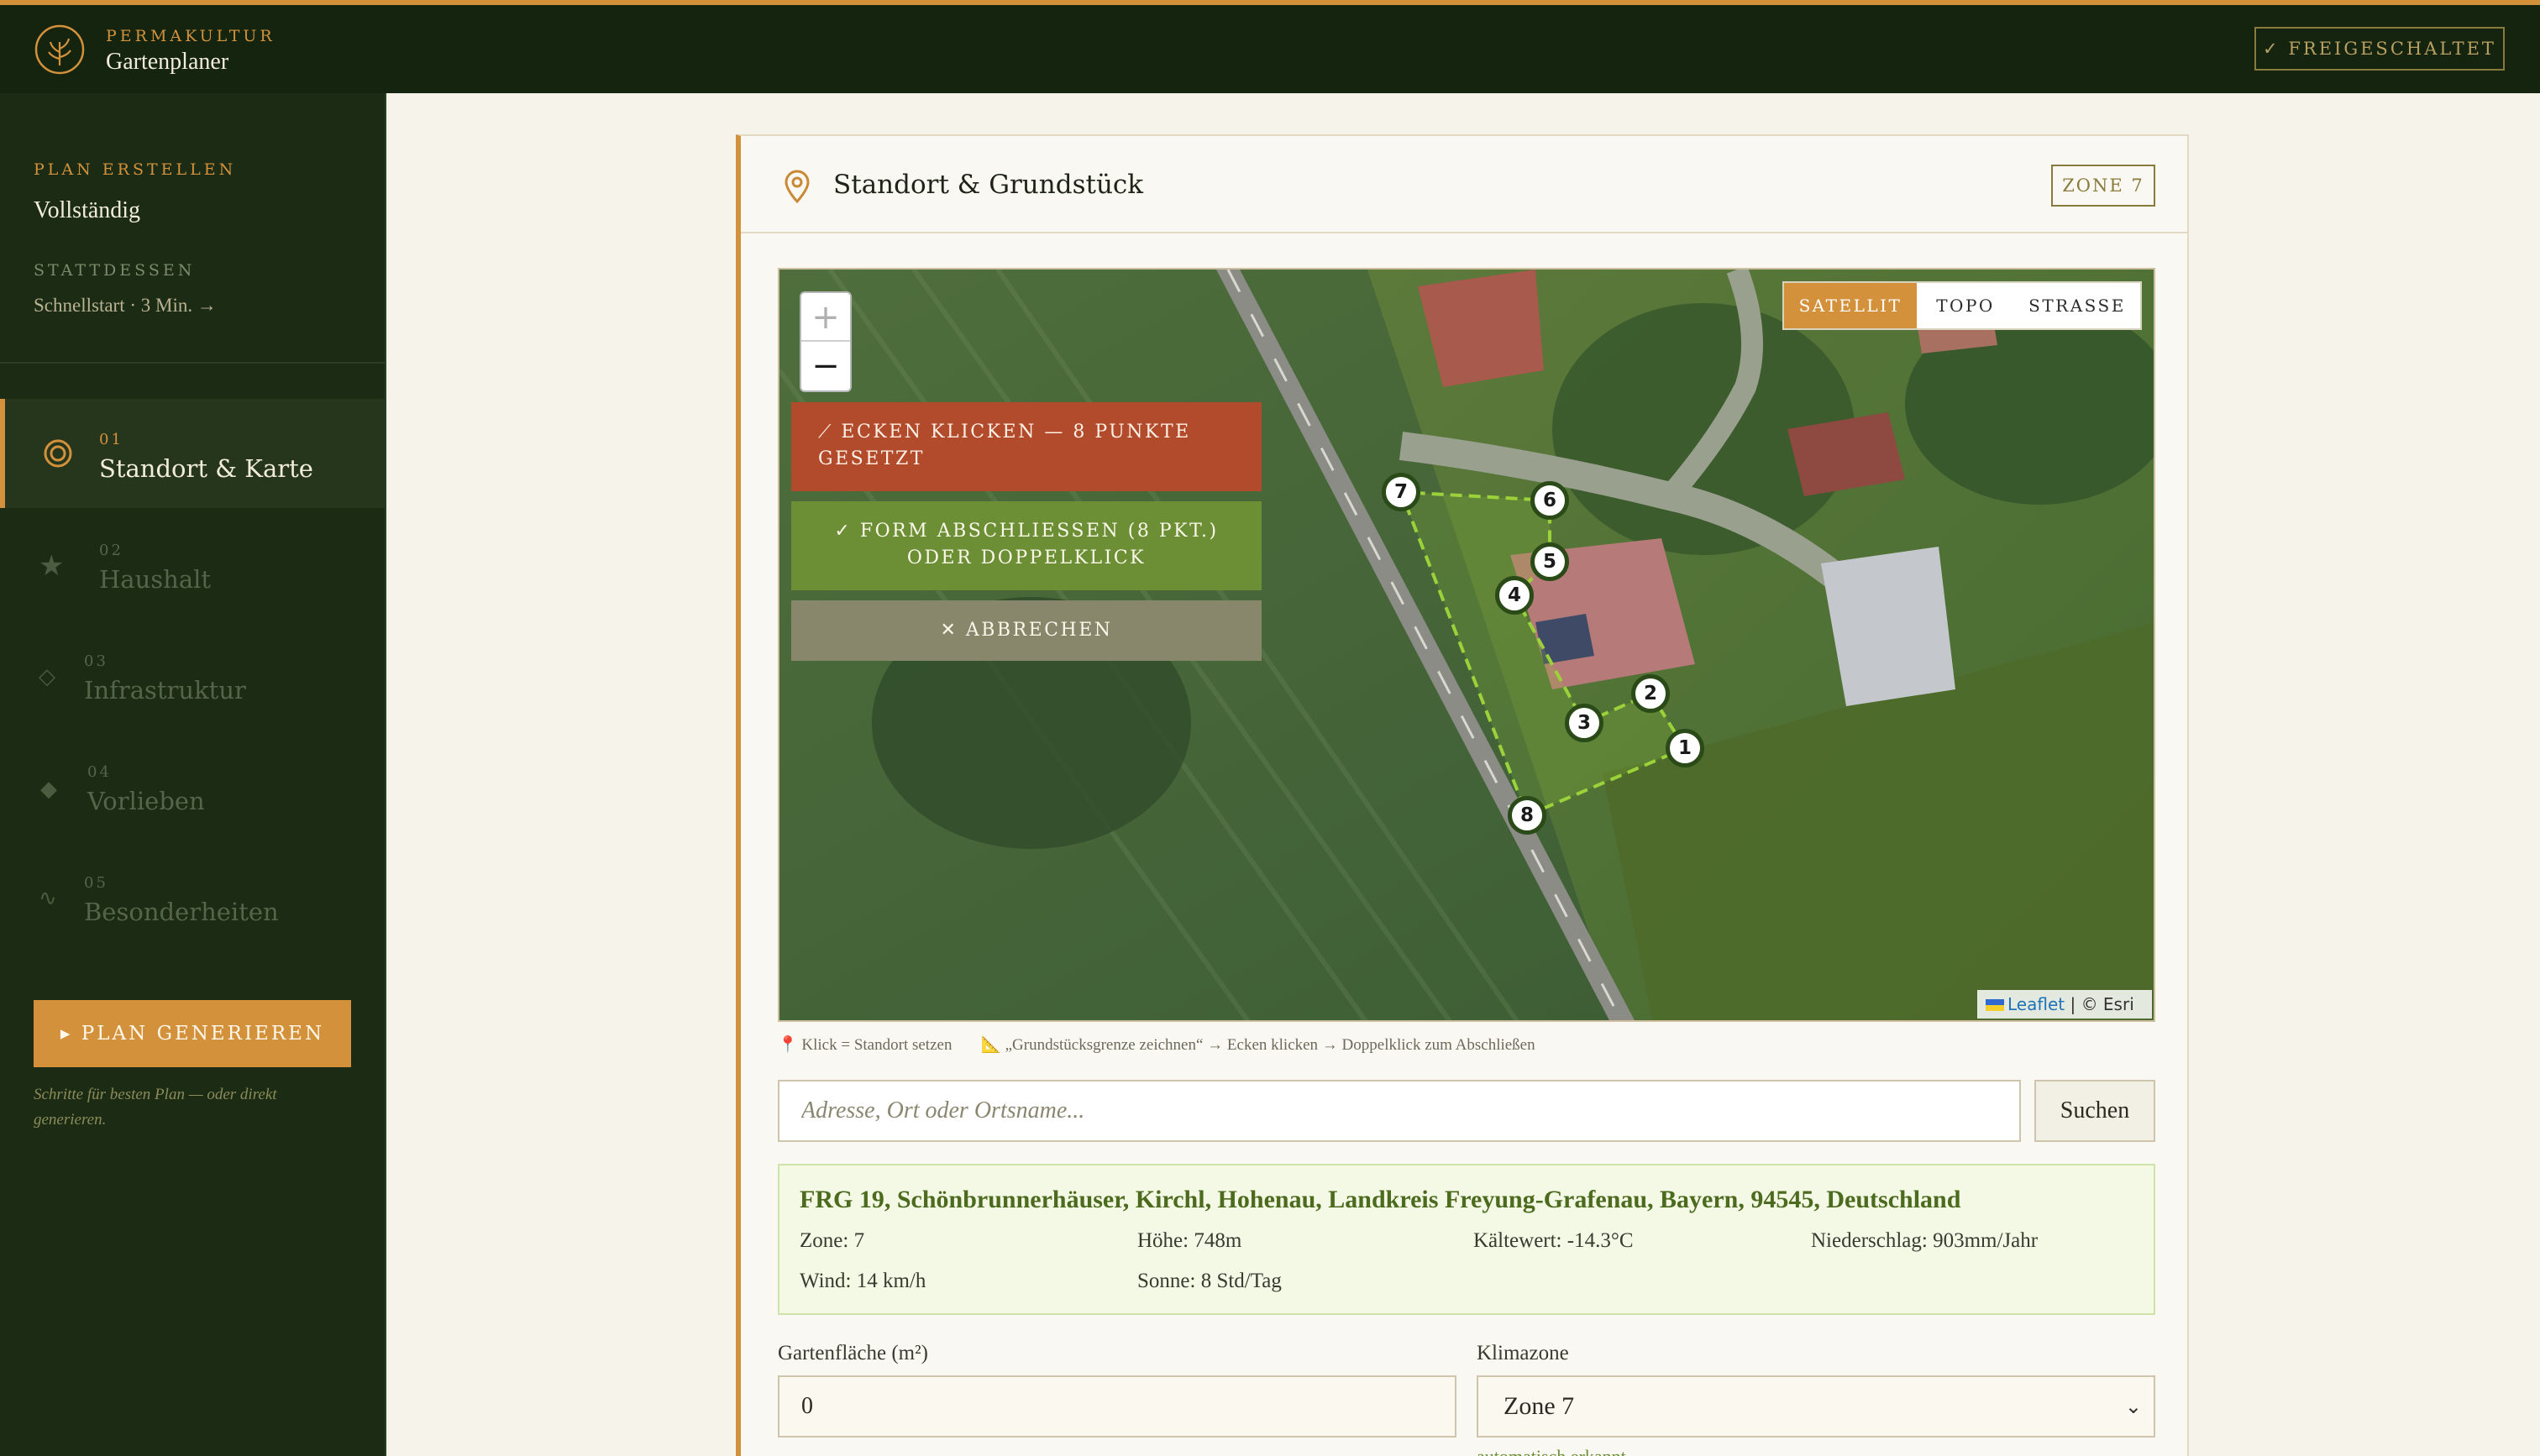  Describe the element at coordinates (155, 579) in the screenshot. I see `step-label: Haushalt` at that location.